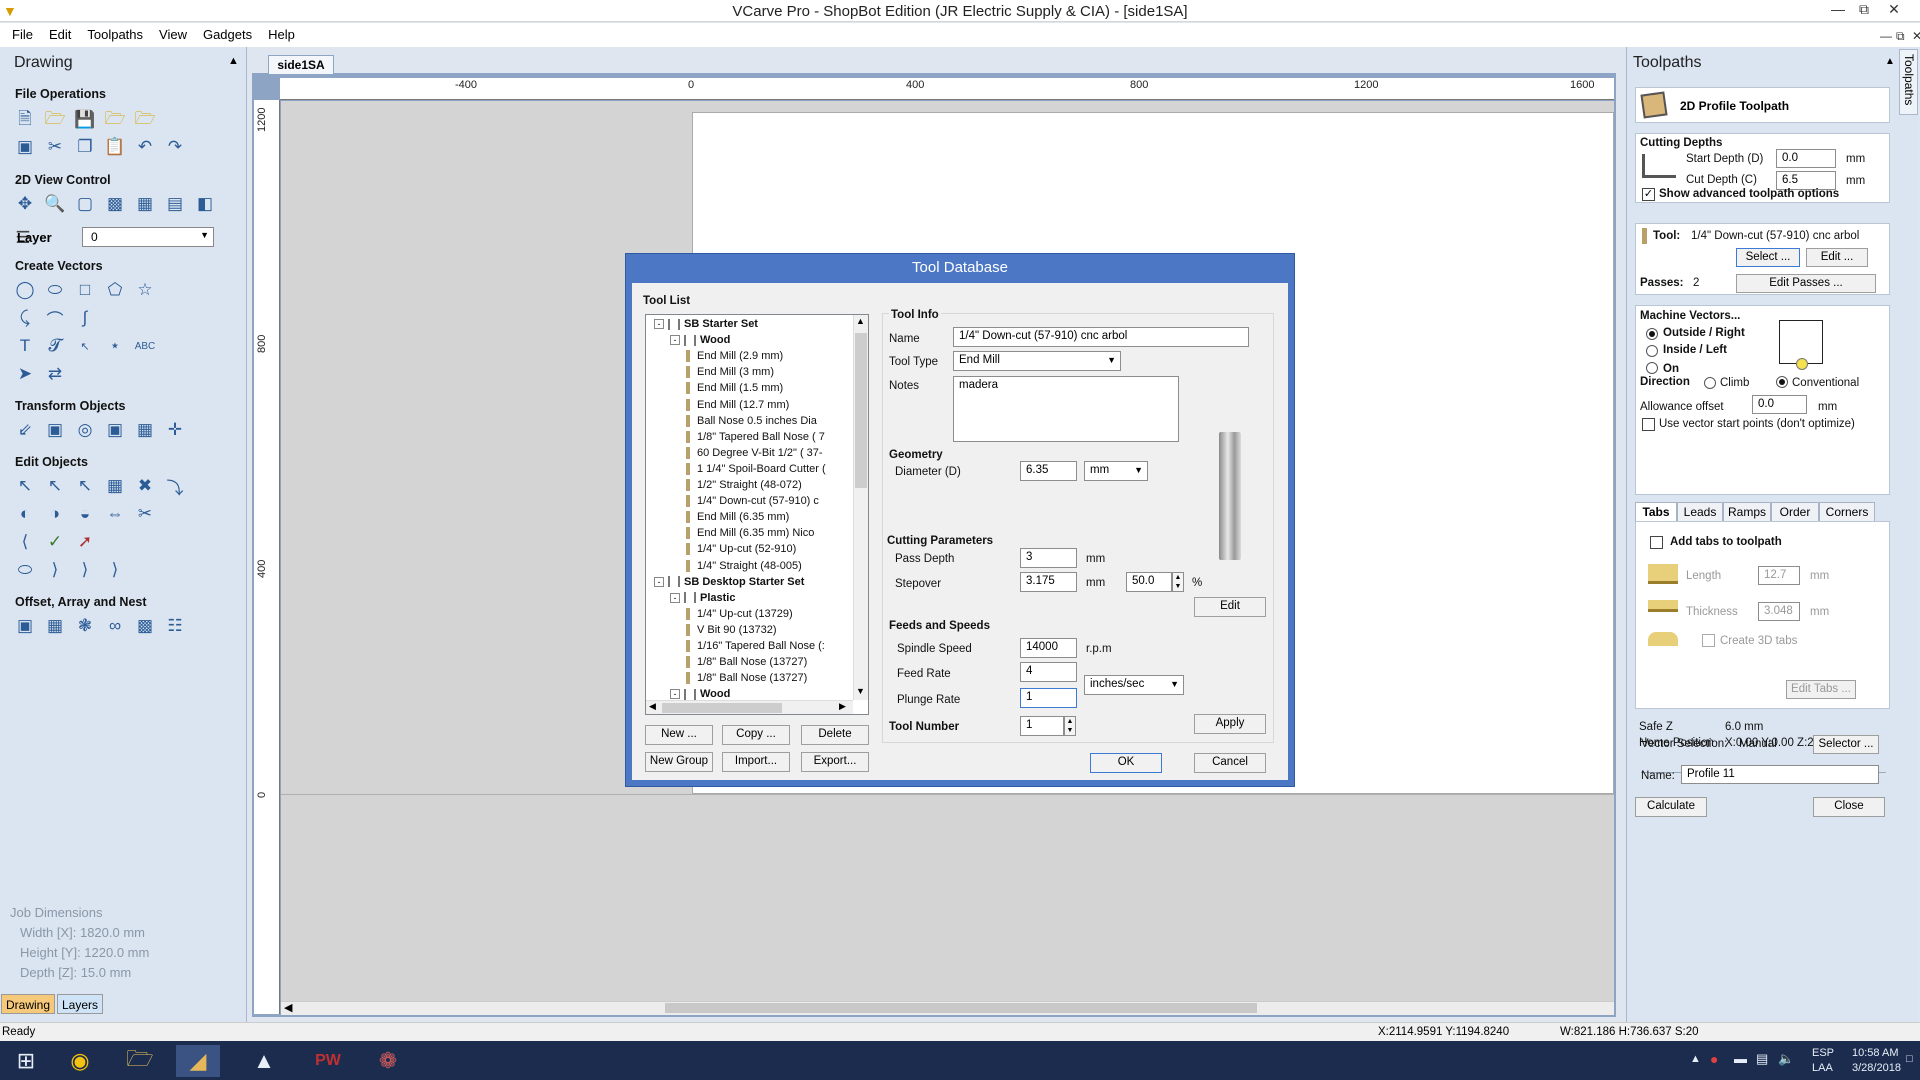  Describe the element at coordinates (1149, 582) in the screenshot. I see `stepover-percent-input: 50.0` at that location.